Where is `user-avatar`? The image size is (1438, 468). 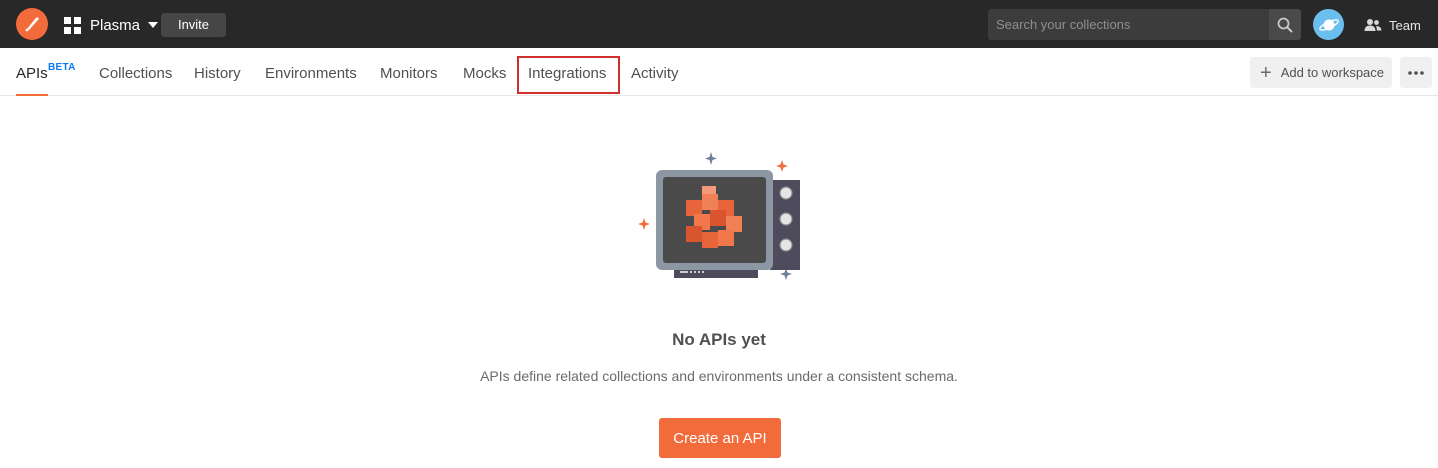 user-avatar is located at coordinates (1328, 24).